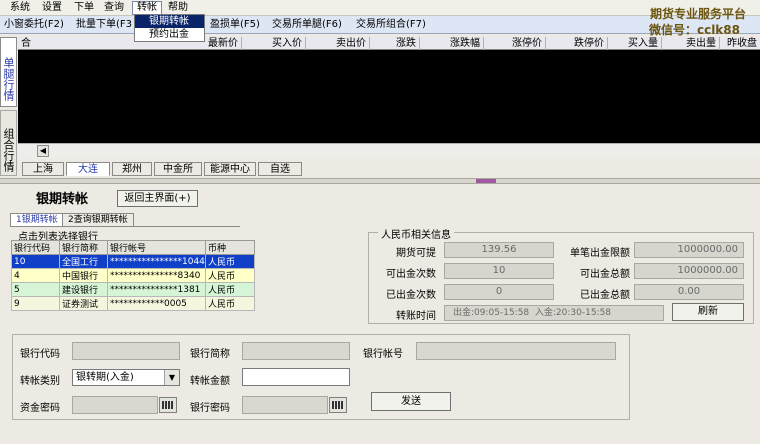 Image resolution: width=760 pixels, height=444 pixels. I want to click on col-lower-limit: 跌停价, so click(577, 43).